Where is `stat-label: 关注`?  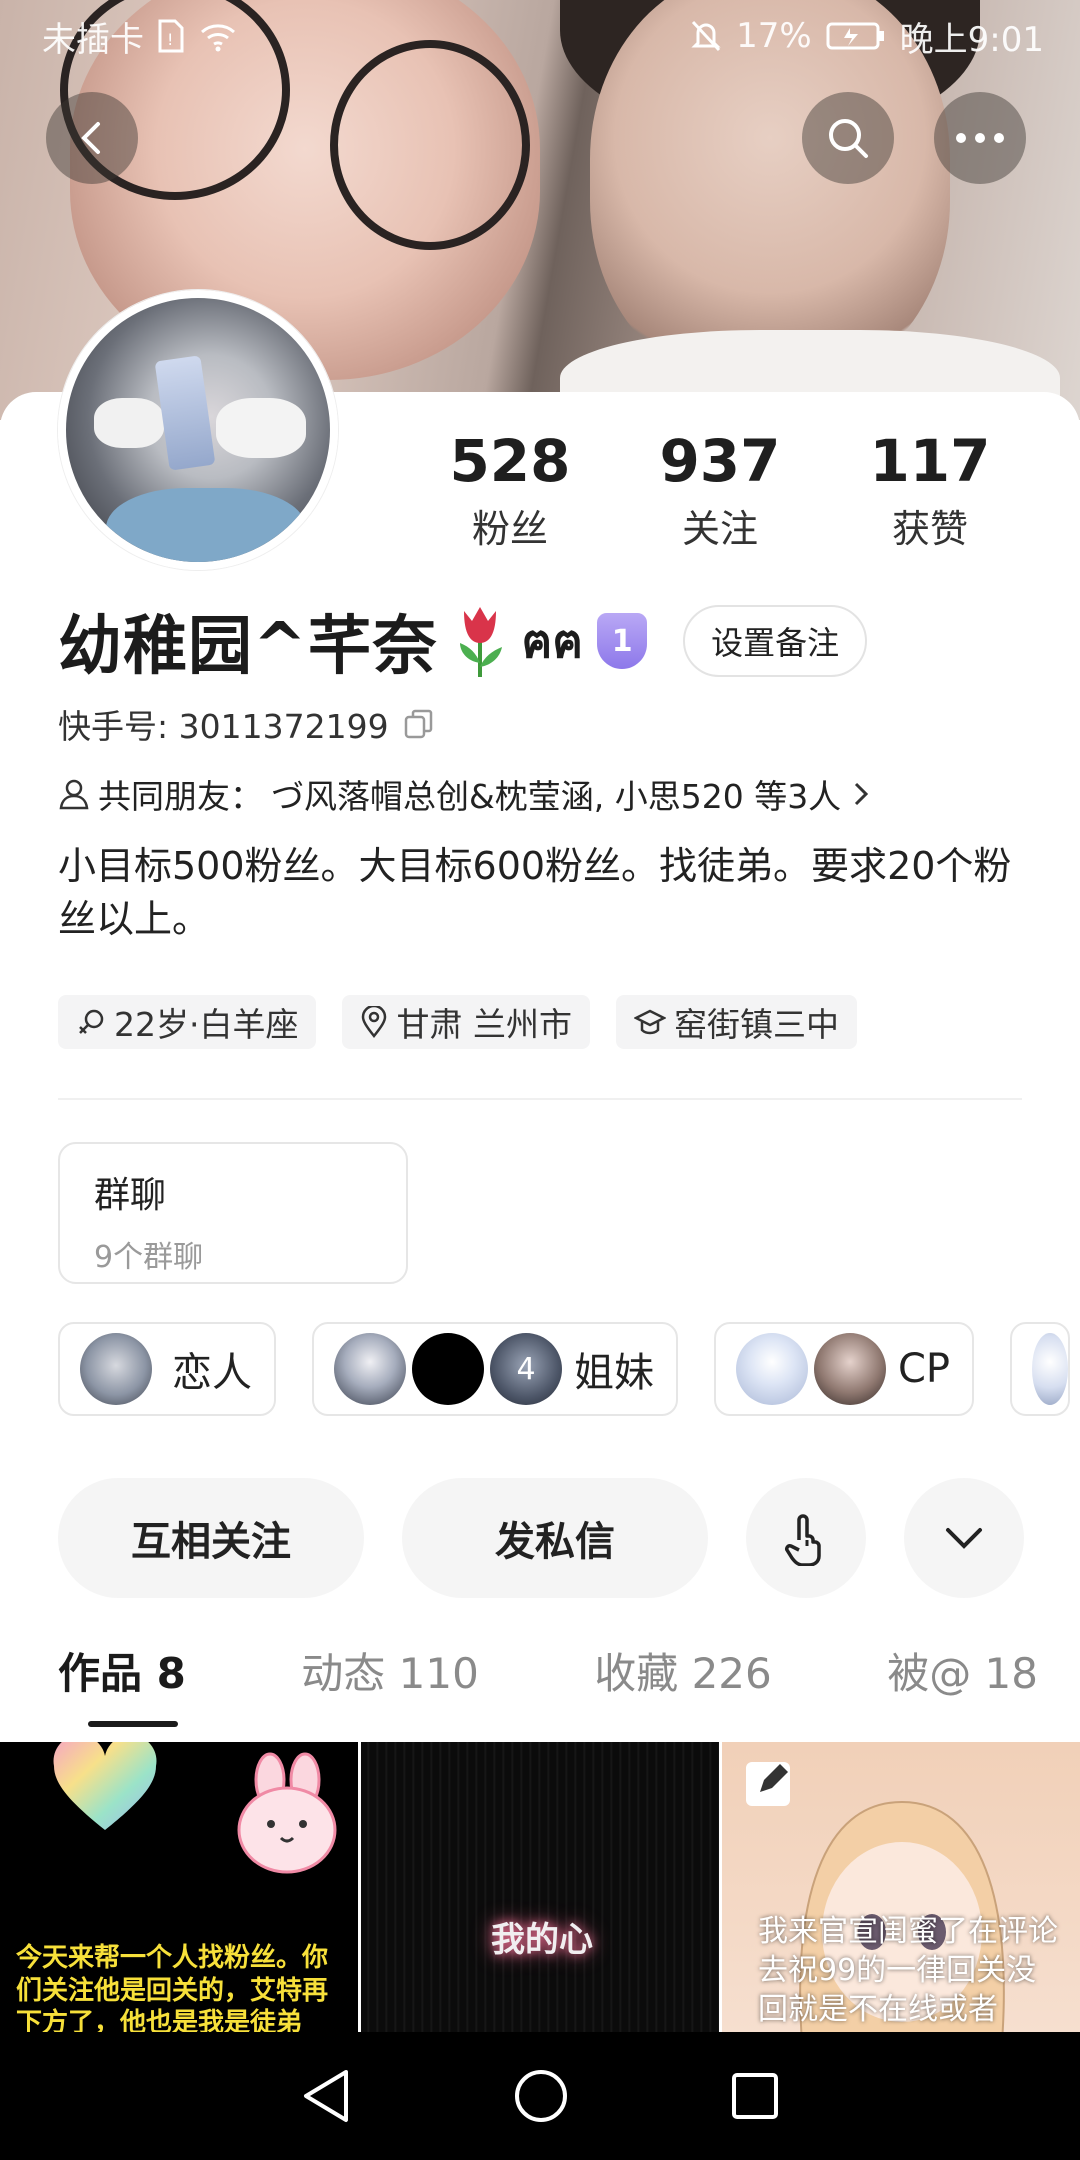 stat-label: 关注 is located at coordinates (719, 528).